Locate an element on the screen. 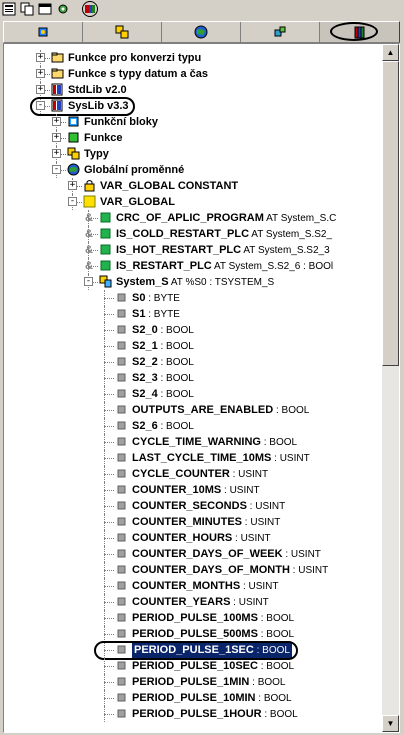 This screenshot has width=404, height=735. tree-item-label: Funkce pro konverzi typu is located at coordinates (134, 58).